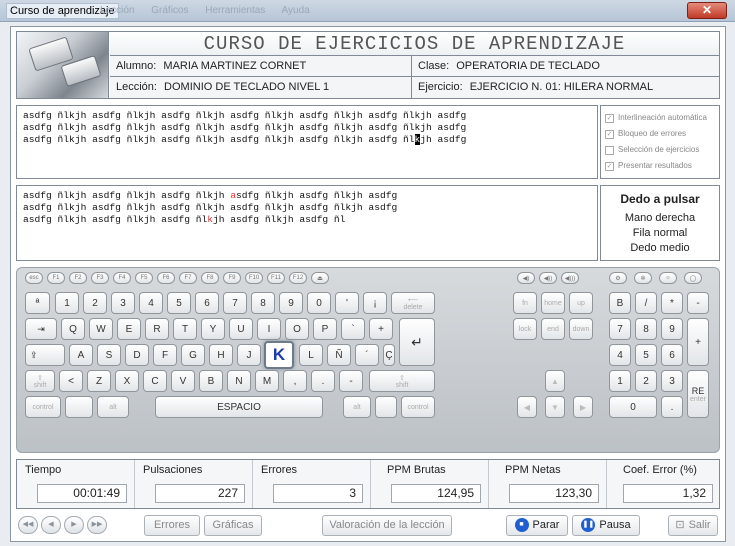 The width and height of the screenshot is (735, 546). I want to click on key-numpad-0: 0, so click(633, 407).